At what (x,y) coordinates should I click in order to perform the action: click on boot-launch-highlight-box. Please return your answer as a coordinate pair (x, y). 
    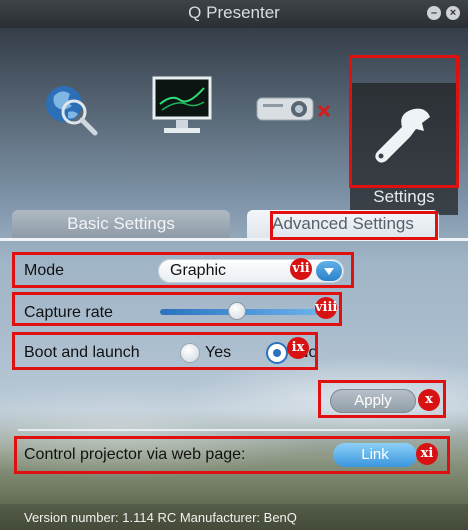
    Looking at the image, I should click on (165, 351).